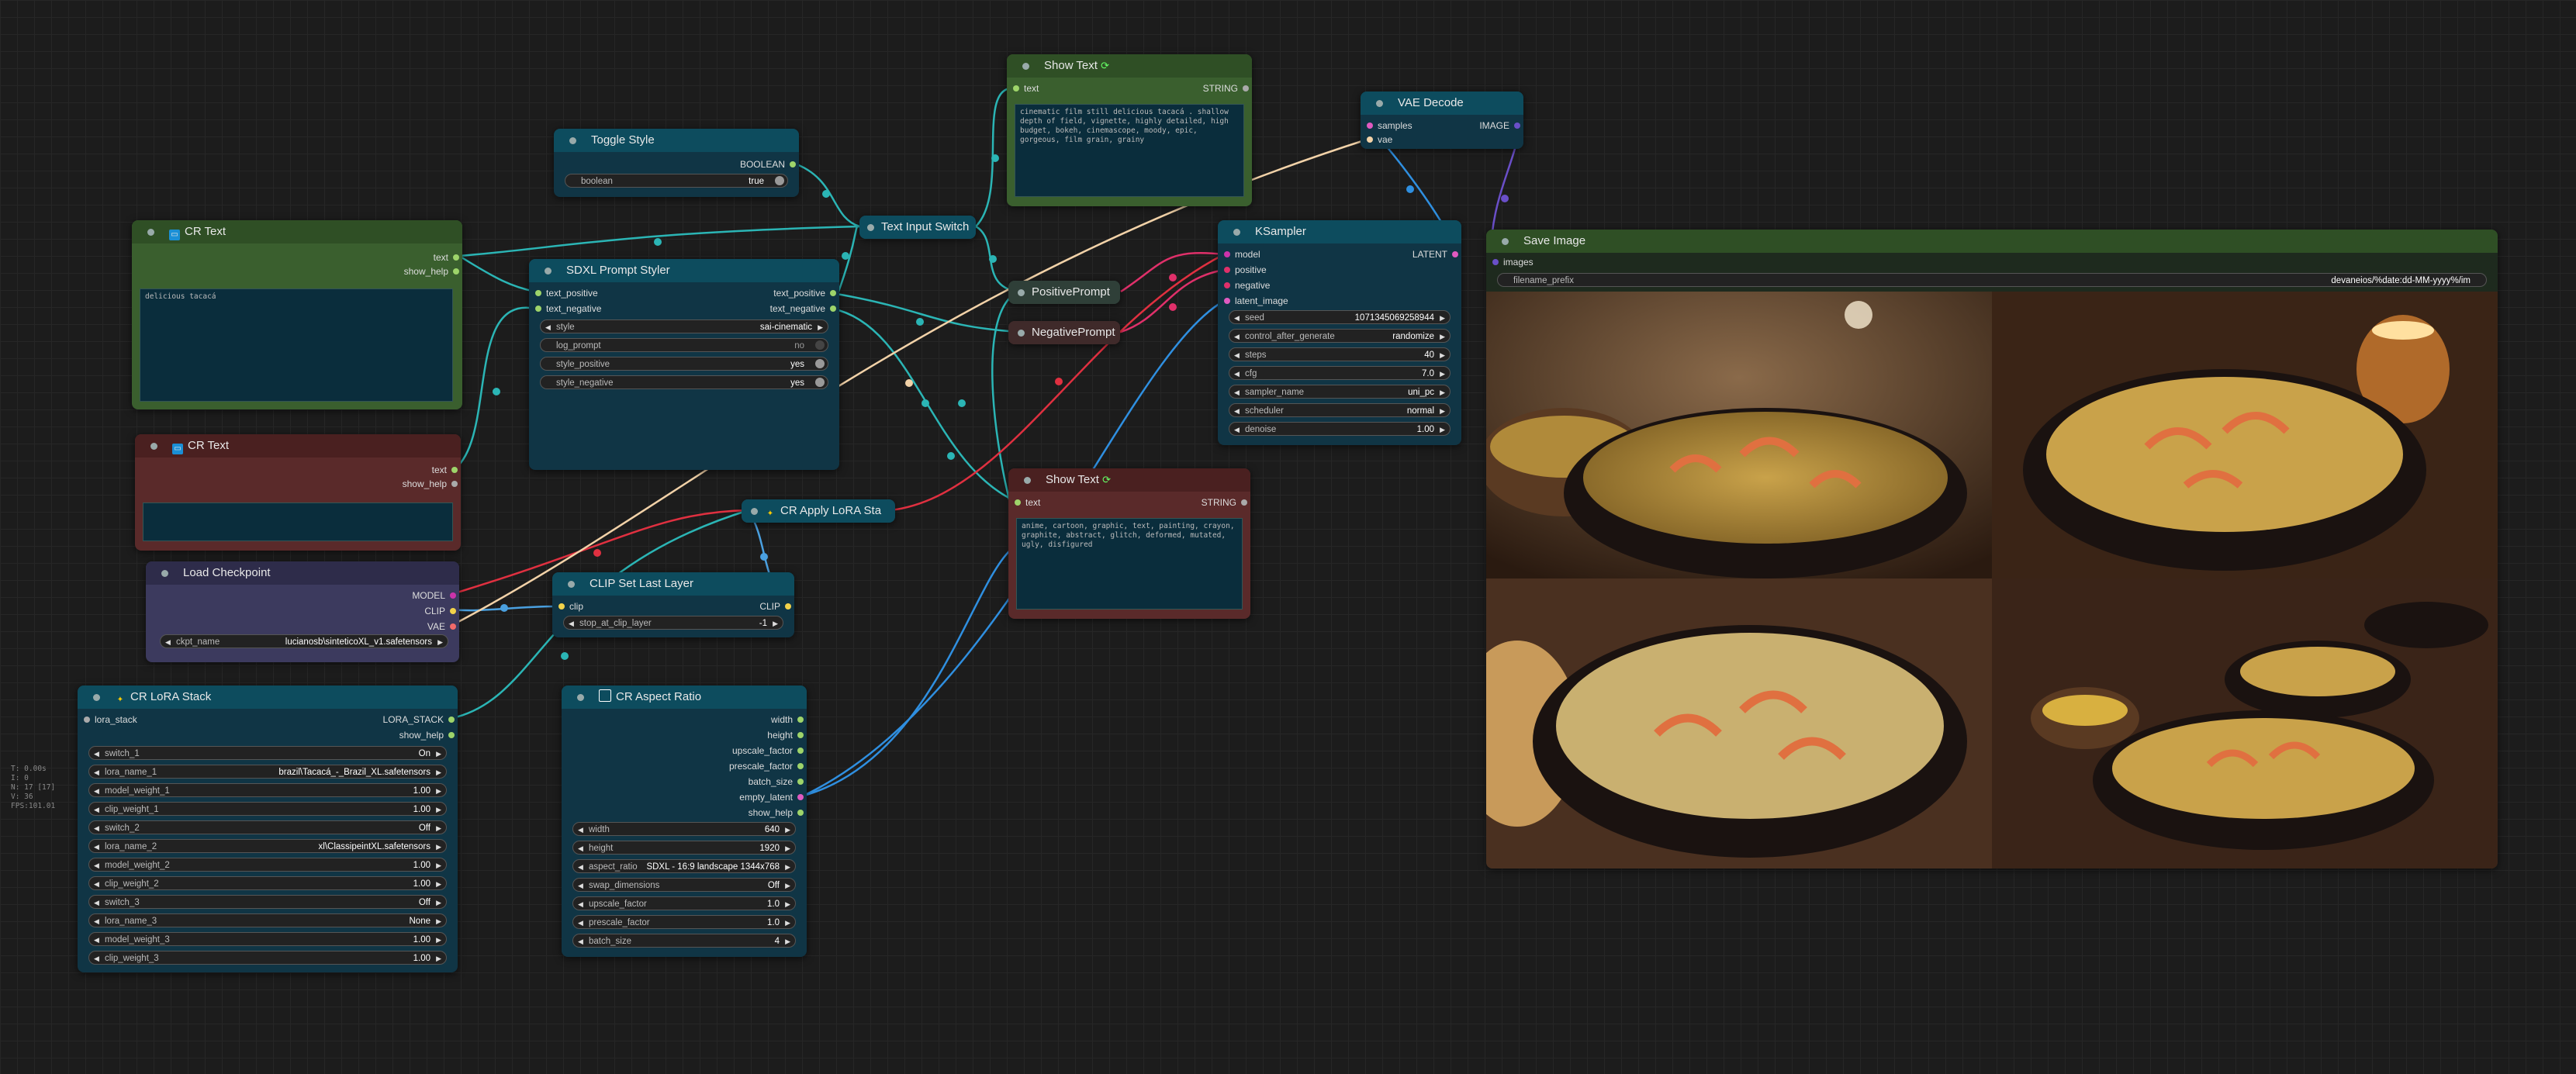 Image resolution: width=2576 pixels, height=1074 pixels. Describe the element at coordinates (1340, 317) in the screenshot. I see `seed-widget: ◀ seed 1071345069258944 ▶` at that location.